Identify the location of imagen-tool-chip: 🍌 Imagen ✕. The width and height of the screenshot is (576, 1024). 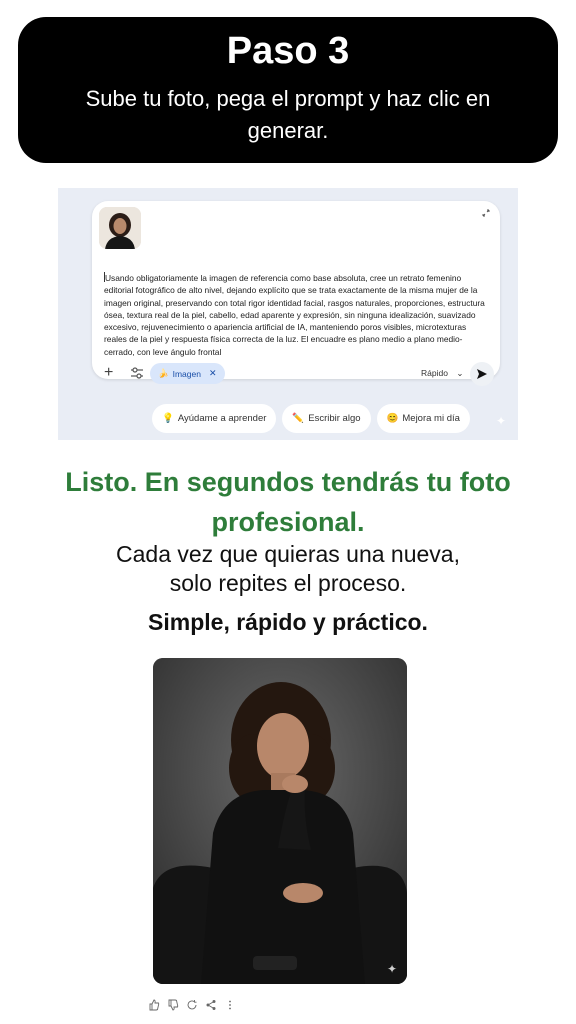
(187, 373).